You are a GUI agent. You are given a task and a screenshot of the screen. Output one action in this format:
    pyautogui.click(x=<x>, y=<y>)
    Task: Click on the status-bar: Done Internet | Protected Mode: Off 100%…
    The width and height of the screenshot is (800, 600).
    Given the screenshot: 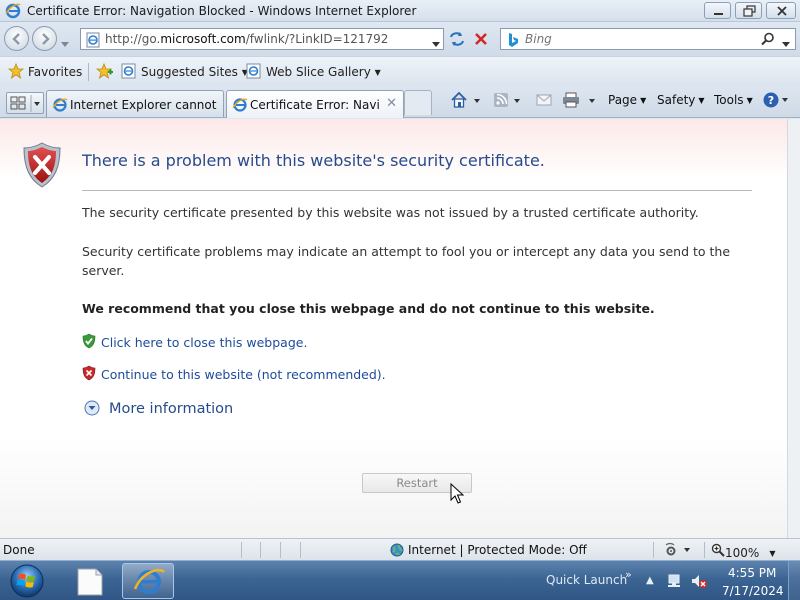 What is the action you would take?
    pyautogui.click(x=400, y=549)
    